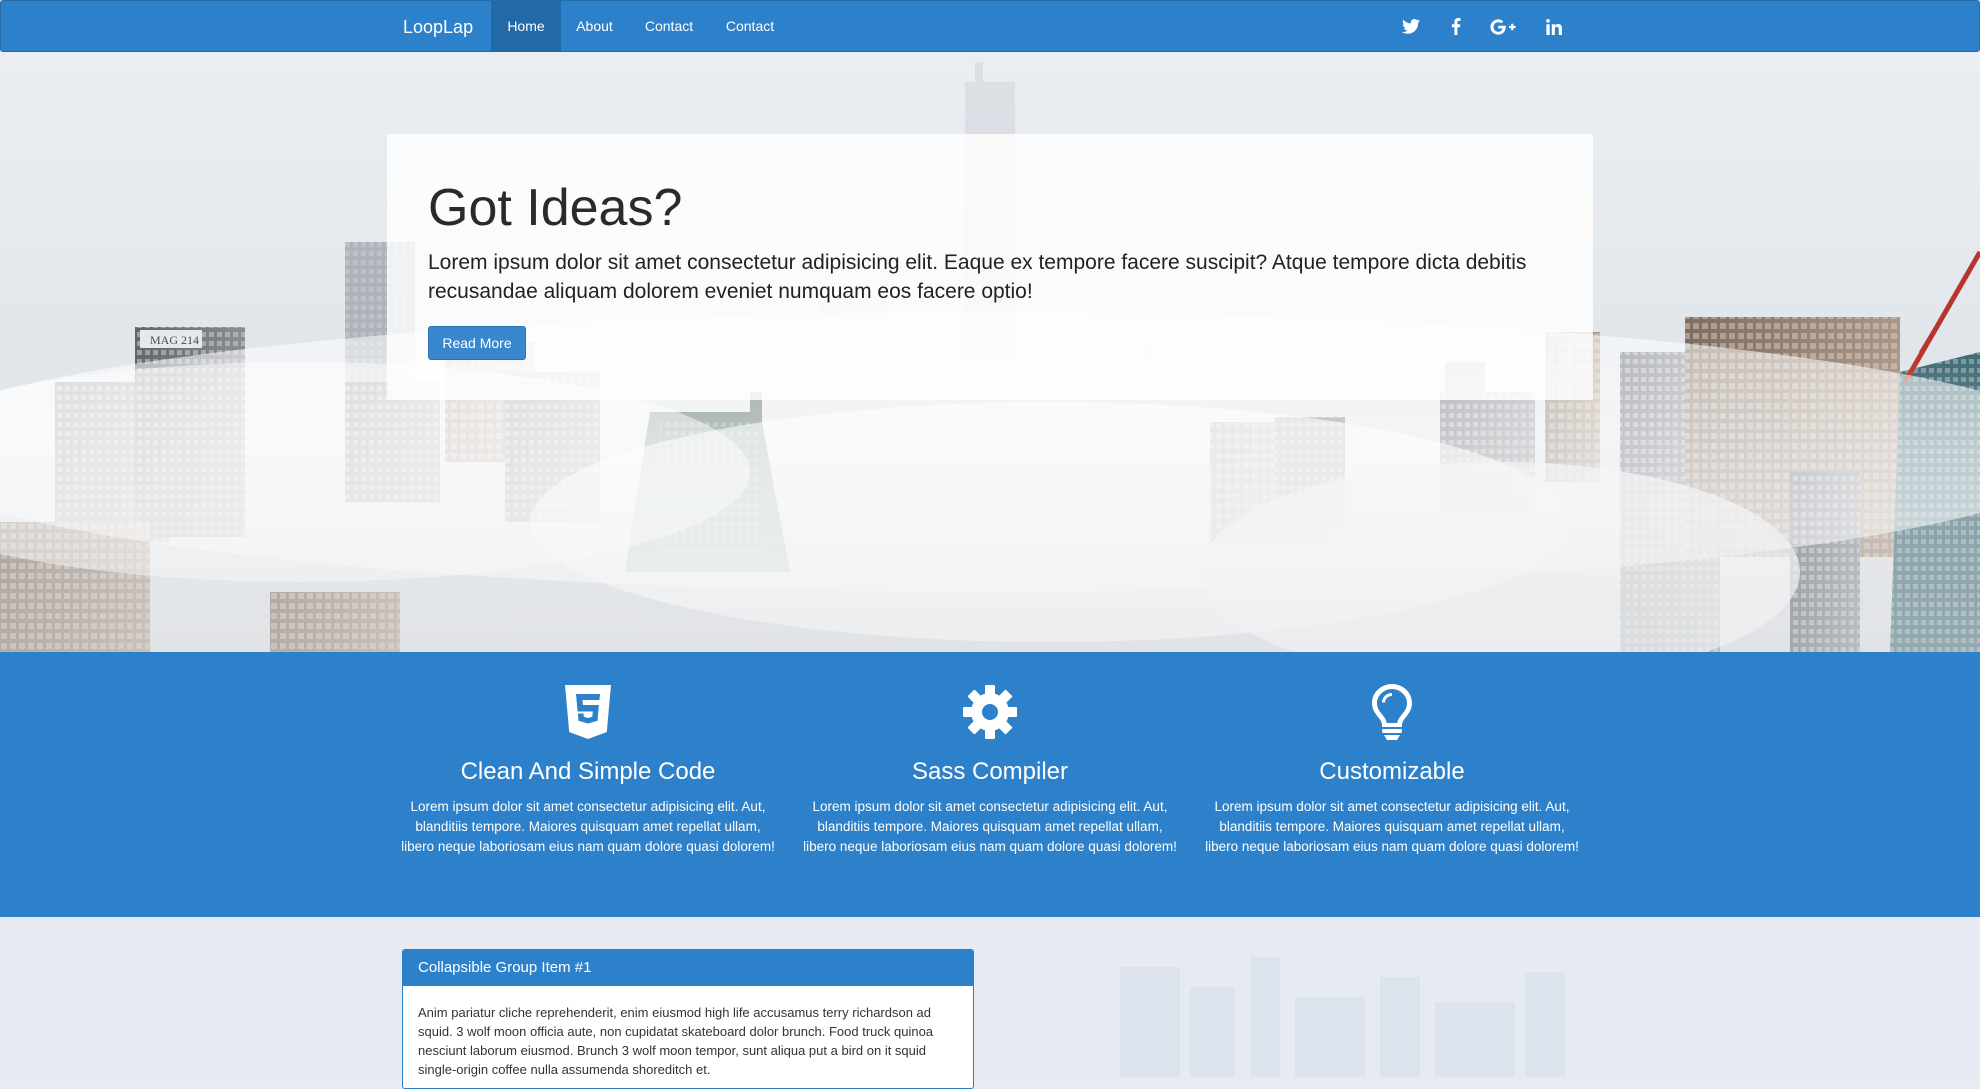  What do you see at coordinates (1342, 1017) in the screenshot?
I see `faint-background-image` at bounding box center [1342, 1017].